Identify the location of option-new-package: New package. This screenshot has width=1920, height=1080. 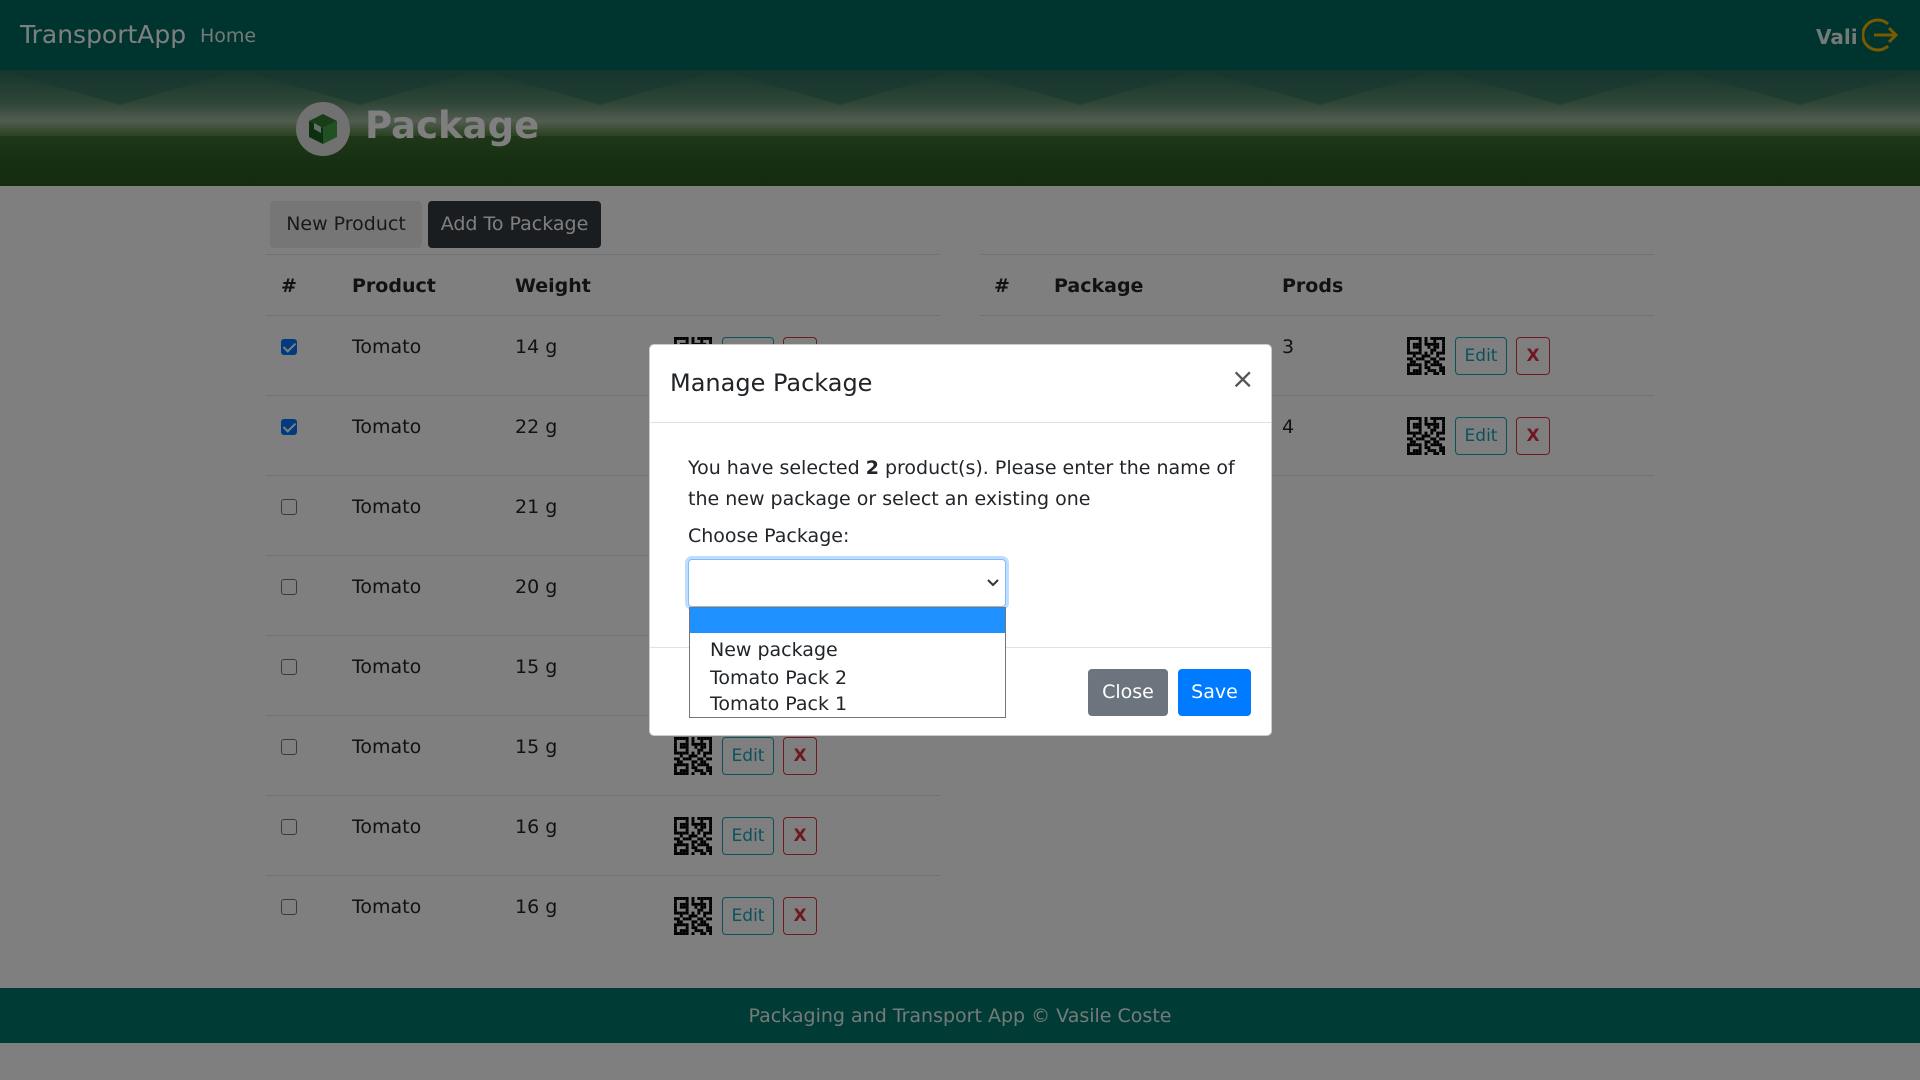
(847, 650).